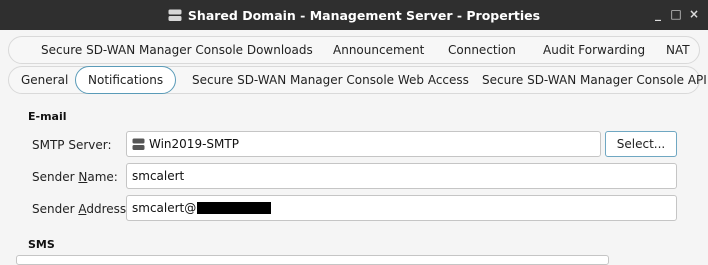  What do you see at coordinates (312, 260) in the screenshot?
I see `sms-field` at bounding box center [312, 260].